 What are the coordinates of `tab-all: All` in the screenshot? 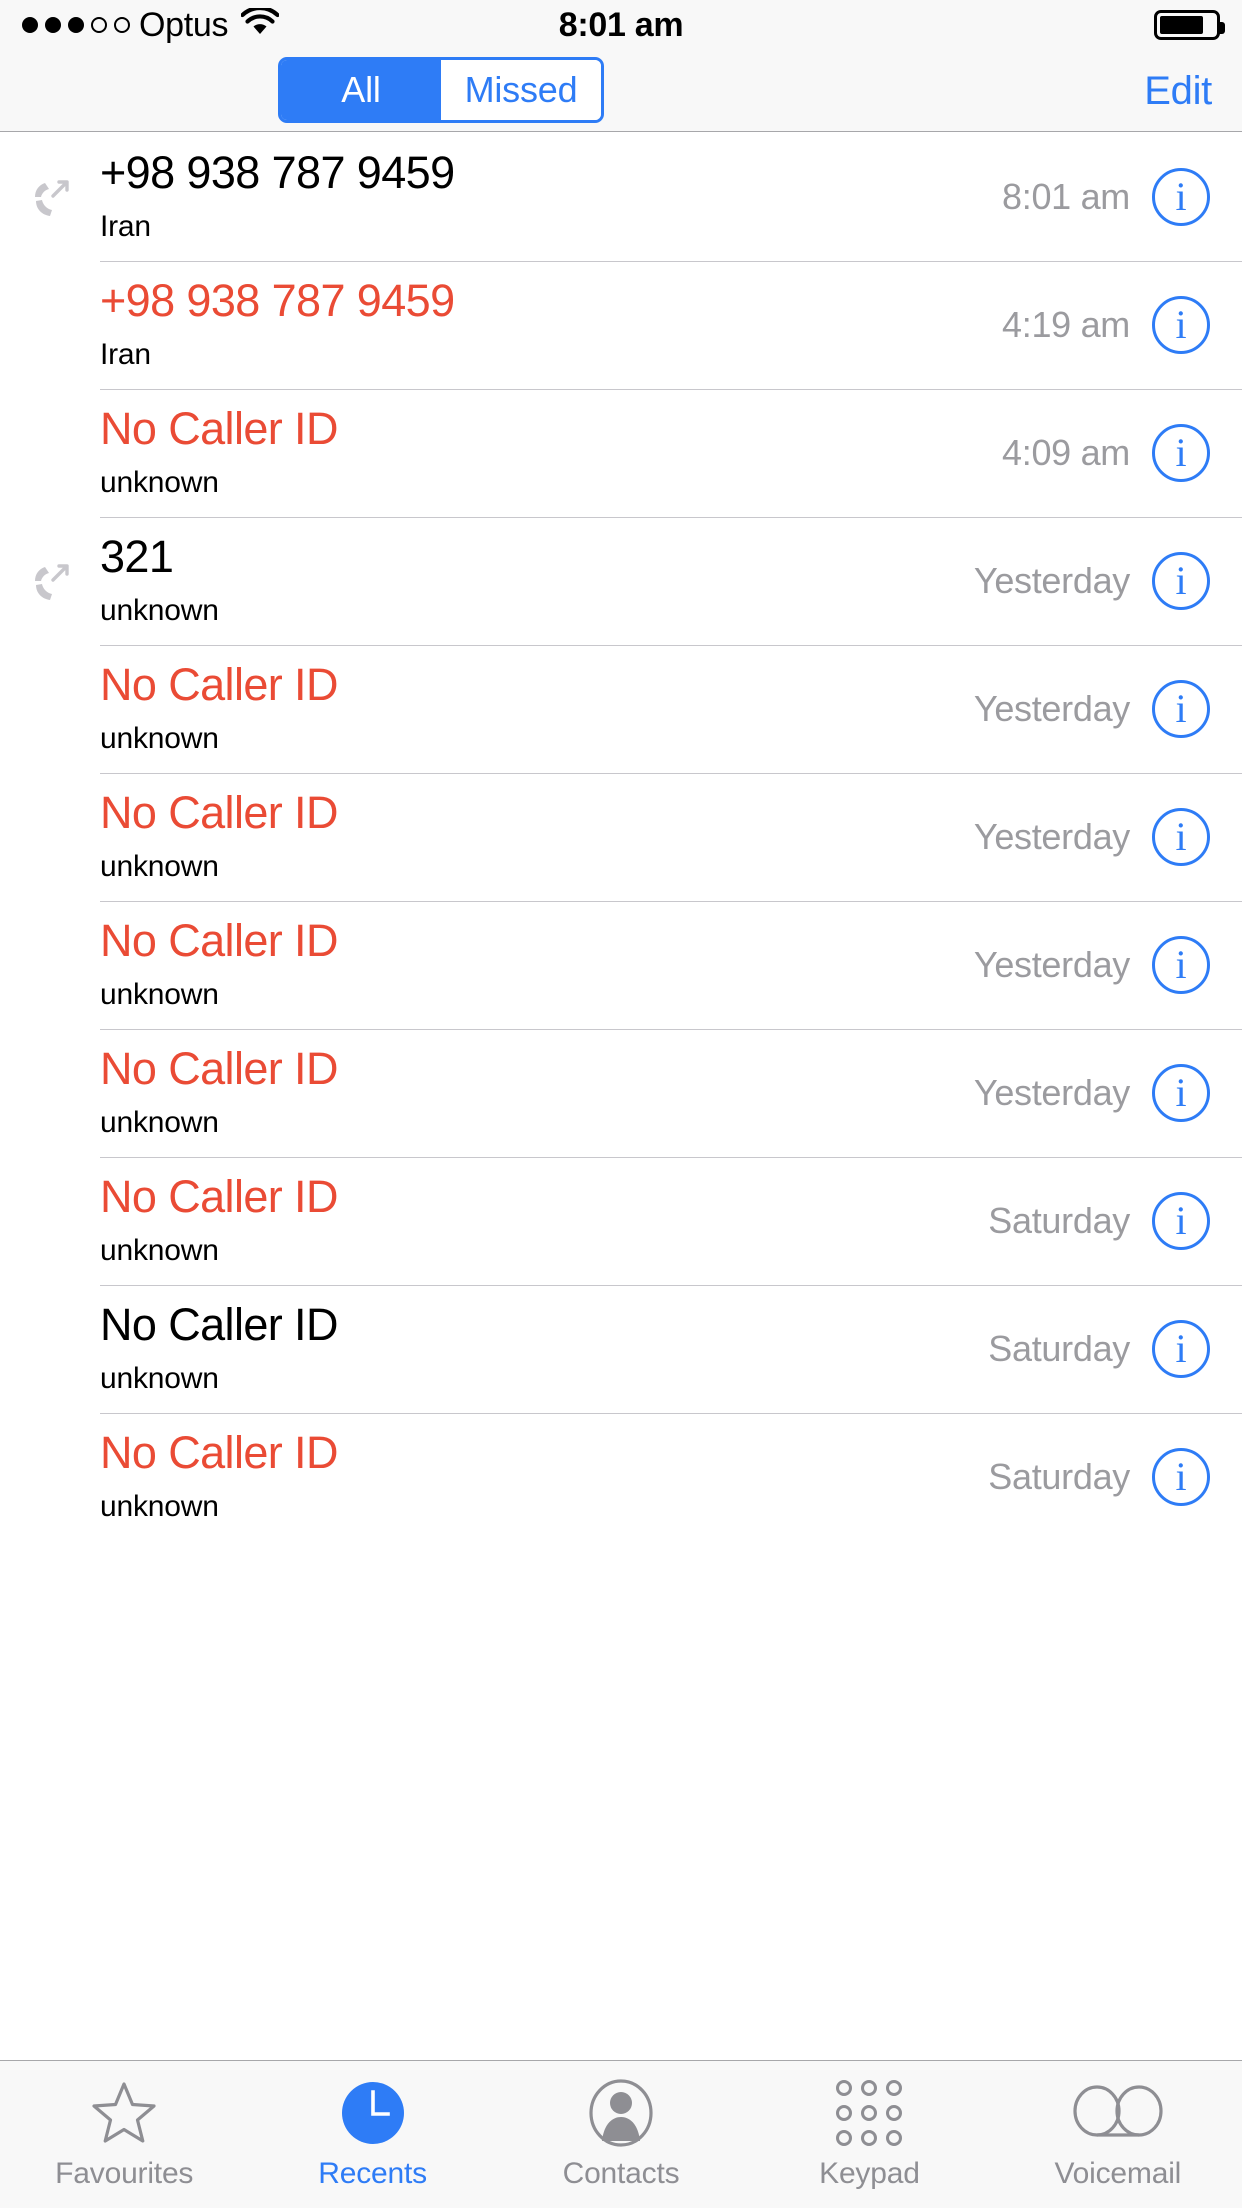 It's located at (361, 90).